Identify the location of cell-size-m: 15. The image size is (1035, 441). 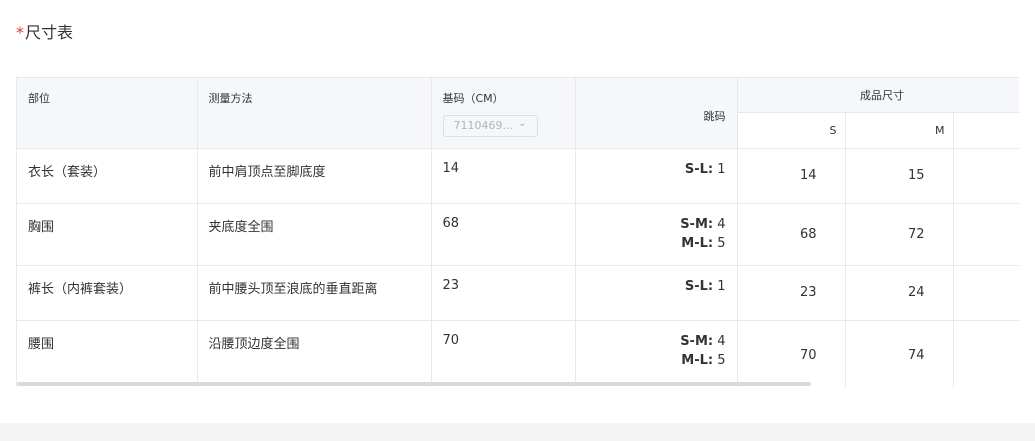
(899, 176).